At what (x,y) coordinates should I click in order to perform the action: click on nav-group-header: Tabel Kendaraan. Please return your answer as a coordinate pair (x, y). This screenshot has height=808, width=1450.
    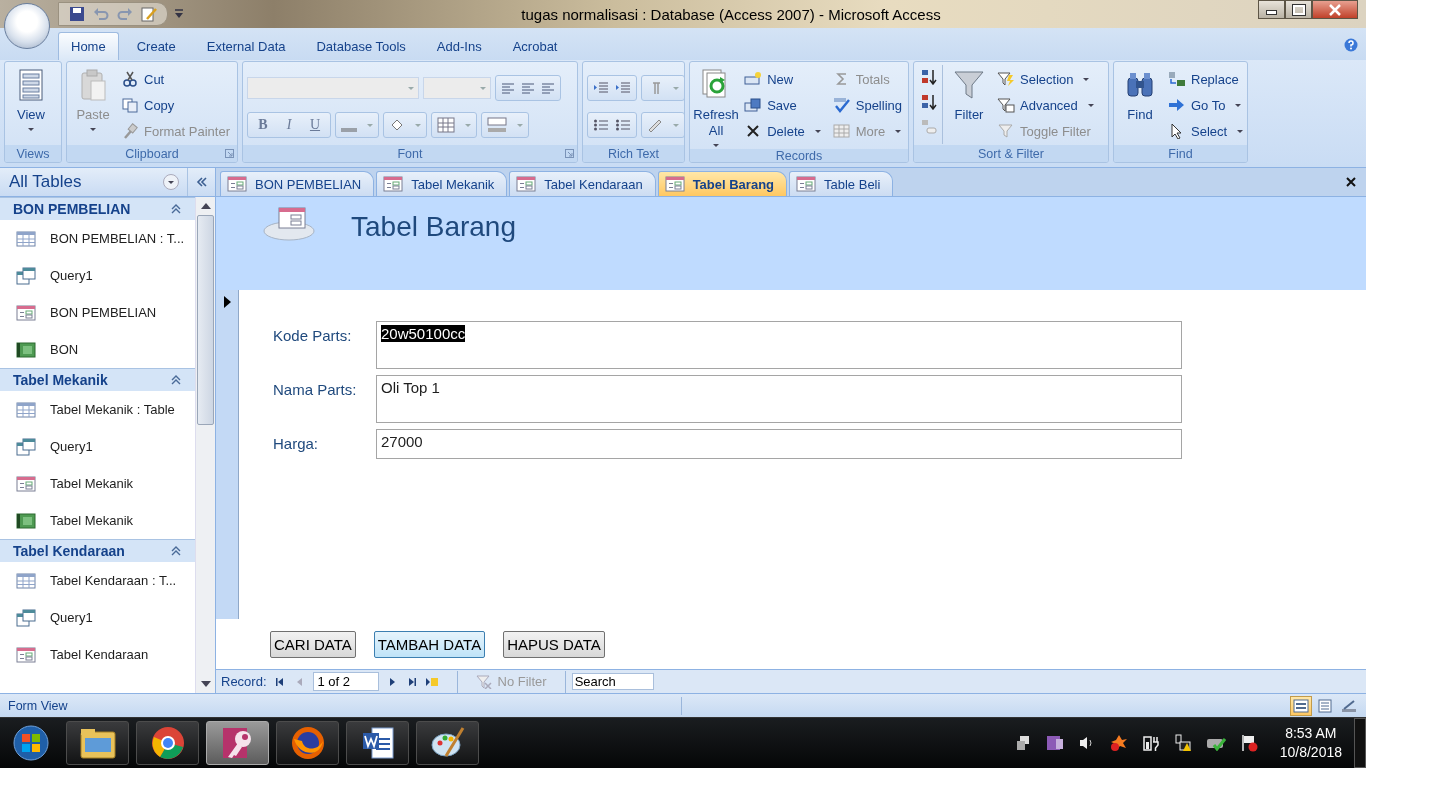
    Looking at the image, I should click on (97, 550).